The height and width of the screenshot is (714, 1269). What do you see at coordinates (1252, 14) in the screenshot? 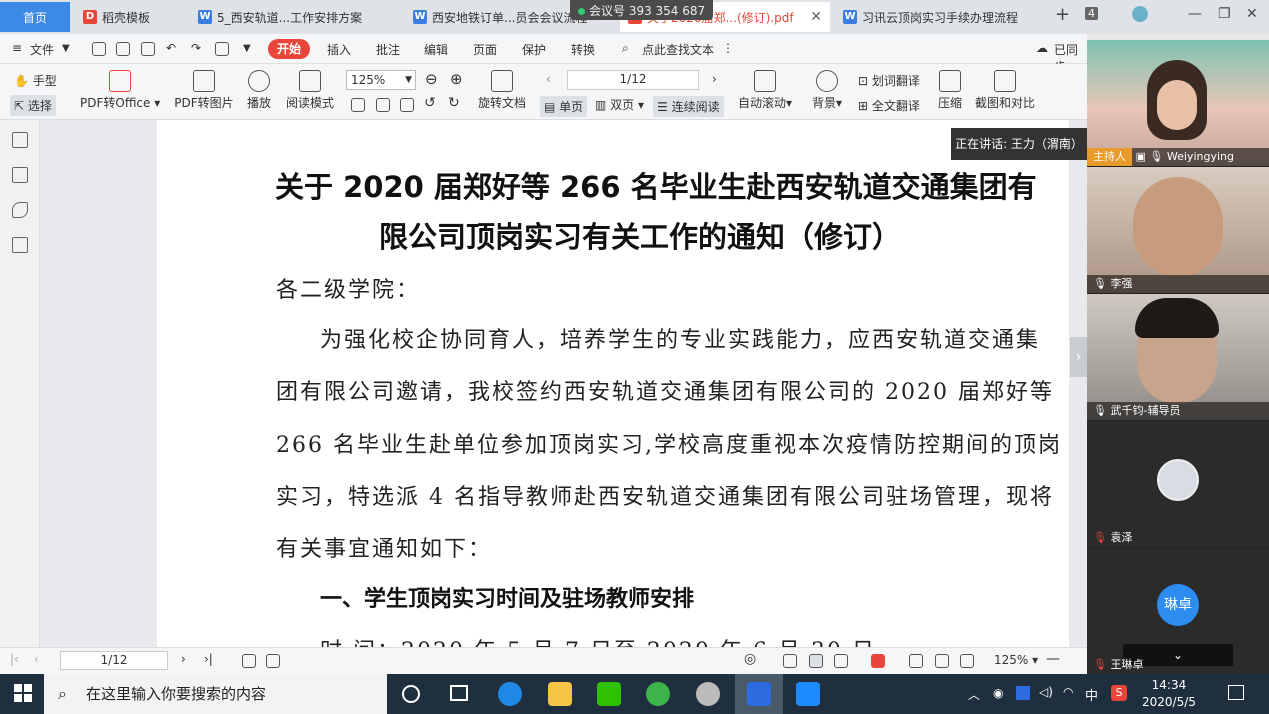
I see `close-window-icon: ✕` at bounding box center [1252, 14].